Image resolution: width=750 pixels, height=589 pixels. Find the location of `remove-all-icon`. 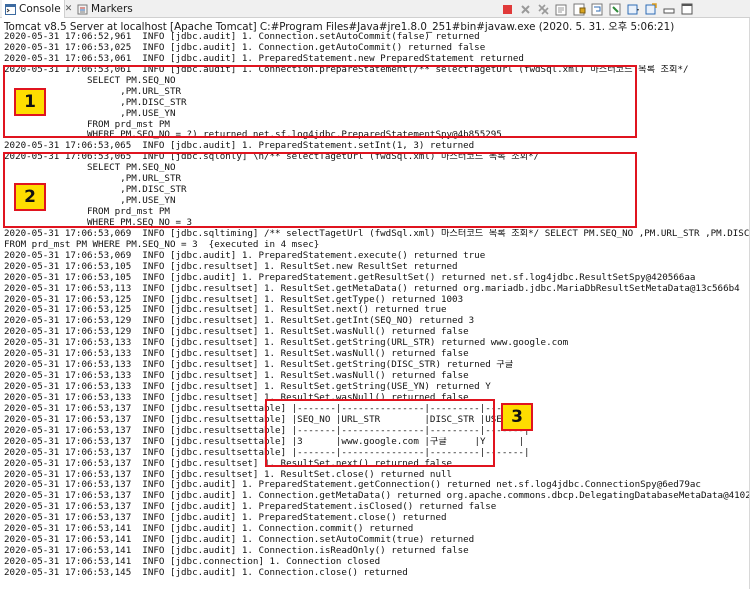

remove-all-icon is located at coordinates (543, 9).